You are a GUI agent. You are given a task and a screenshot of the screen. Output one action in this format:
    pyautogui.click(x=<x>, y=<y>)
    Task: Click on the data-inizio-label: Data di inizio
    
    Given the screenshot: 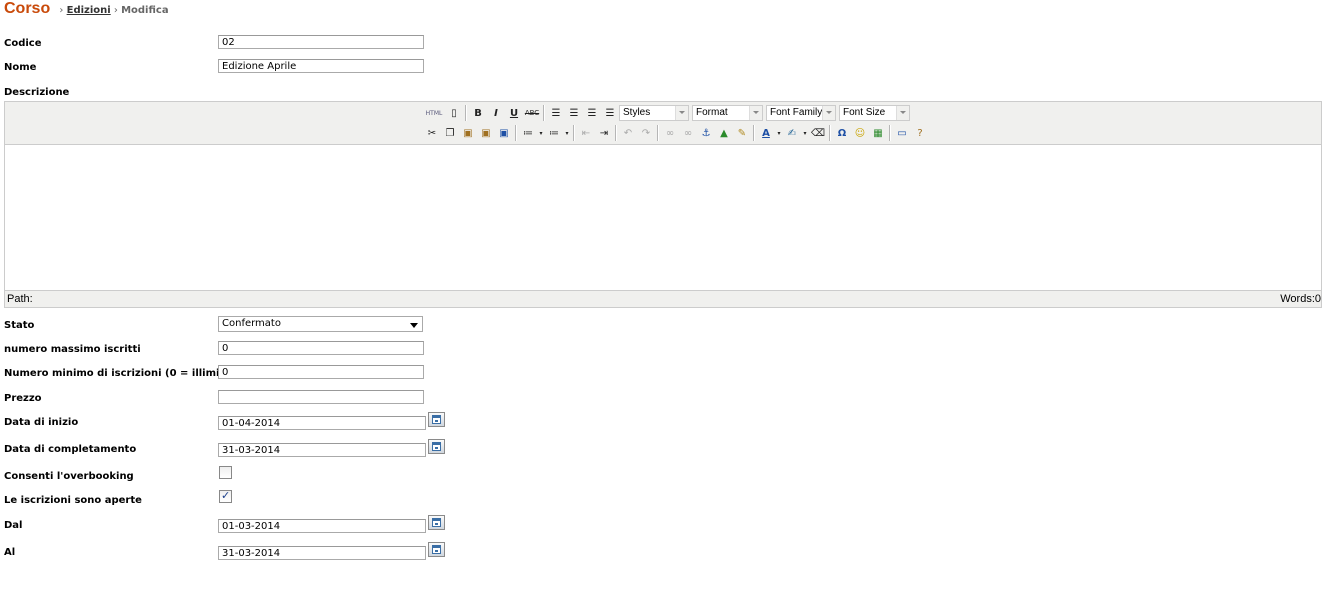 What is the action you would take?
    pyautogui.click(x=41, y=422)
    